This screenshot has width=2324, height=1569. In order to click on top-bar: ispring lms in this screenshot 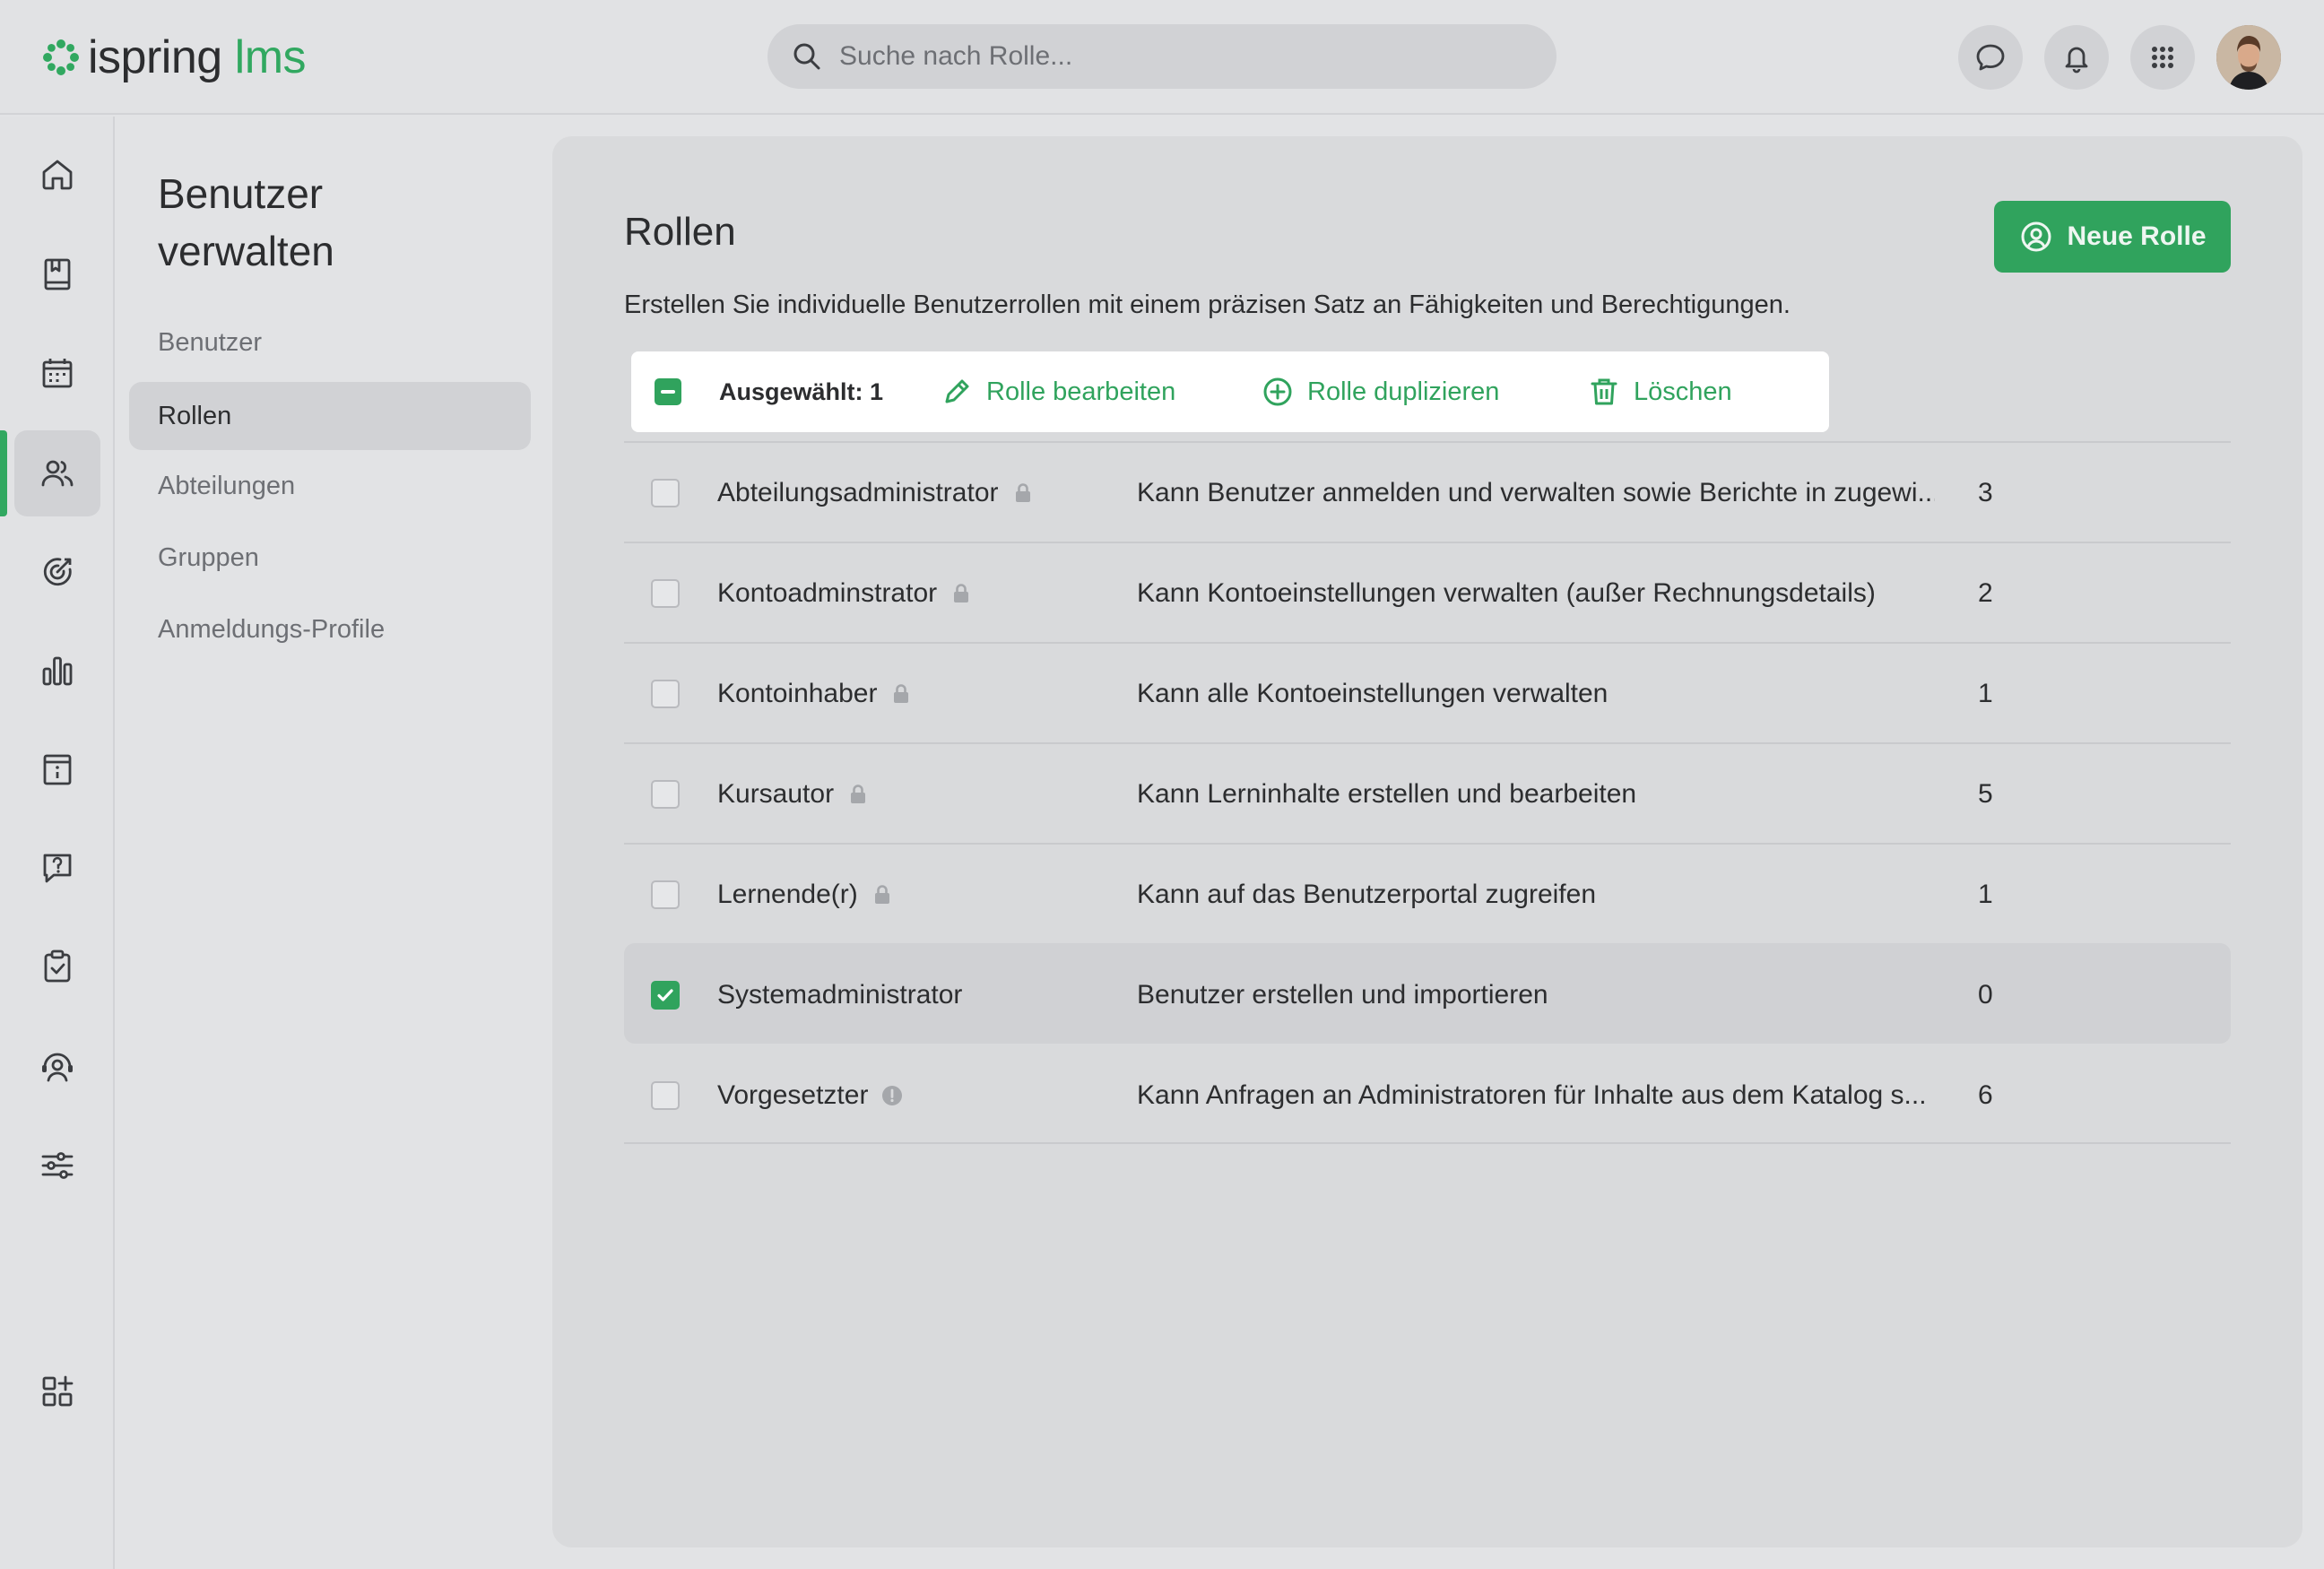, I will do `click(1162, 58)`.